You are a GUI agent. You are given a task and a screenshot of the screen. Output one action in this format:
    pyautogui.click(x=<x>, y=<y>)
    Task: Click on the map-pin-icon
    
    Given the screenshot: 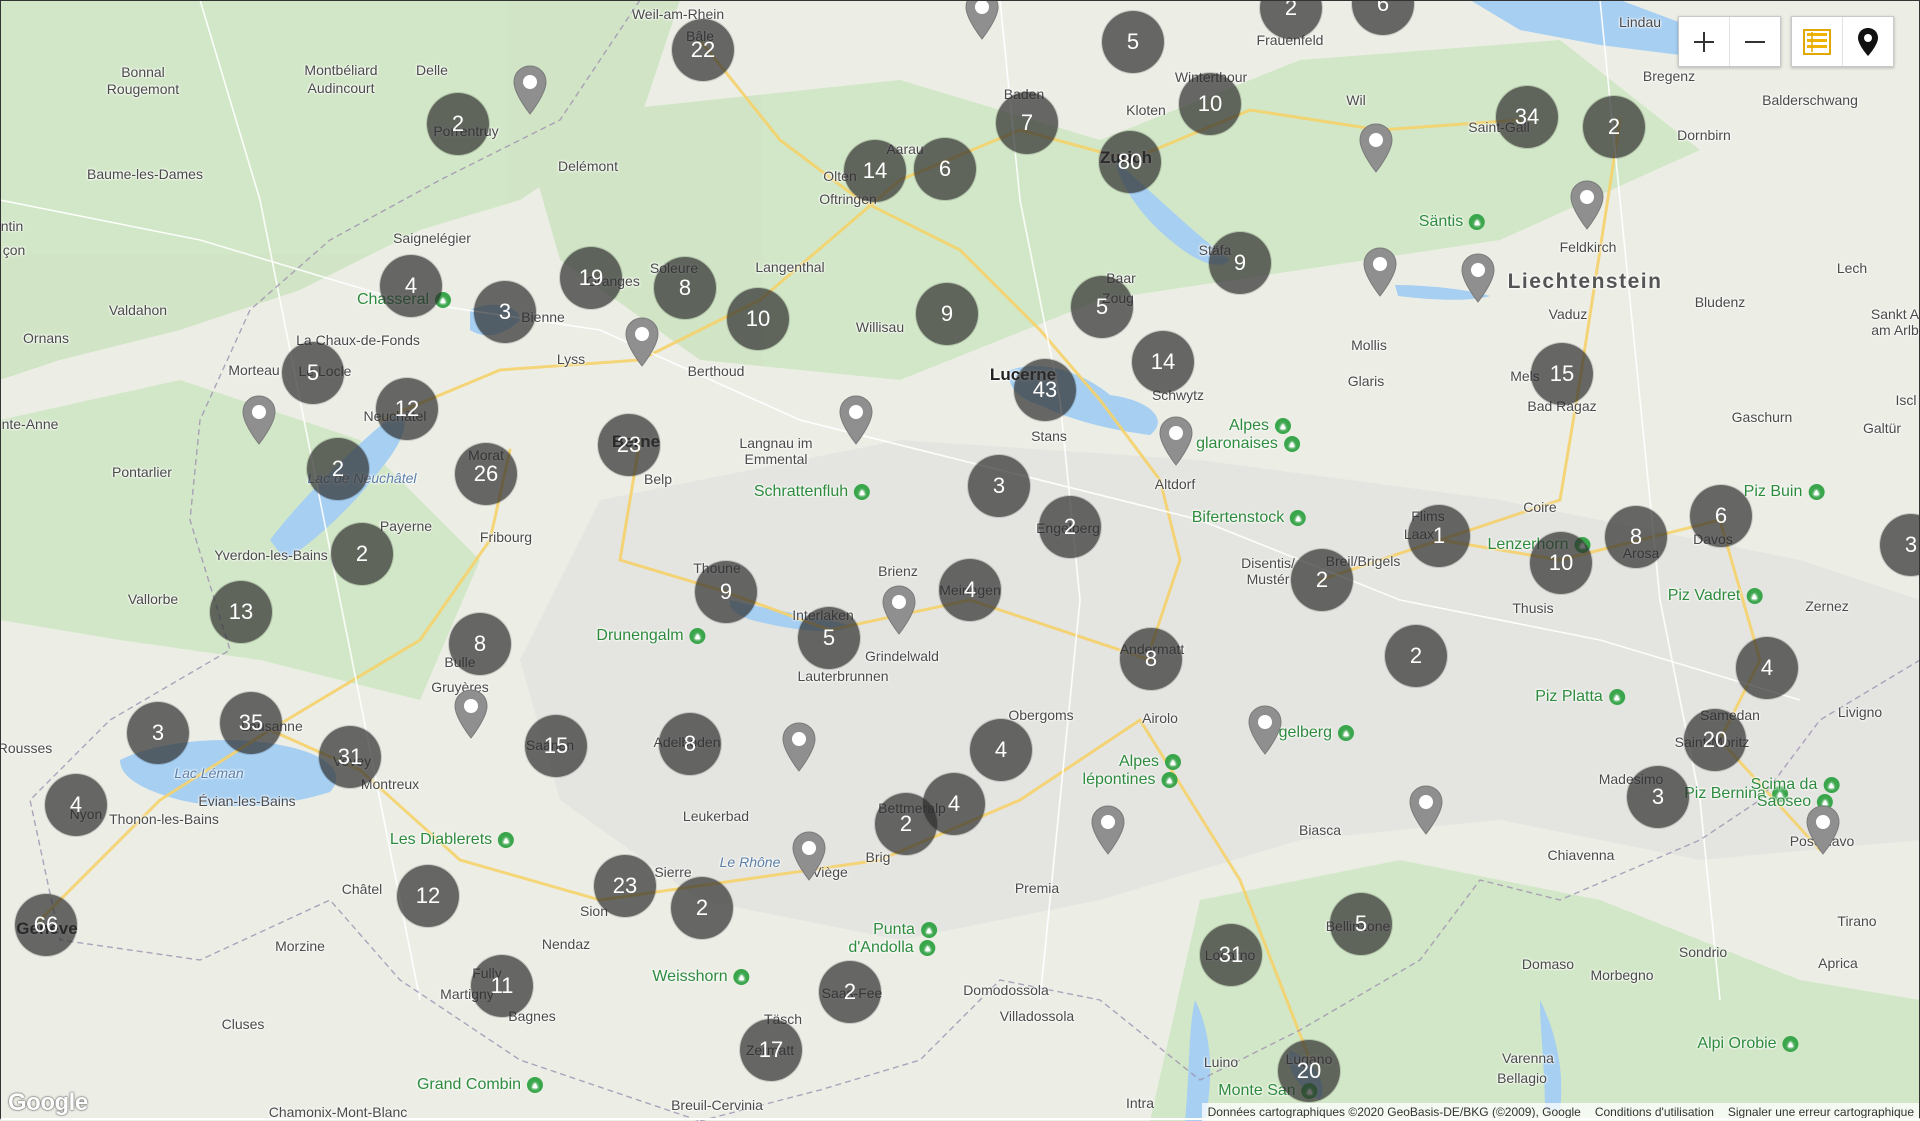 What is the action you would take?
    pyautogui.click(x=1868, y=41)
    